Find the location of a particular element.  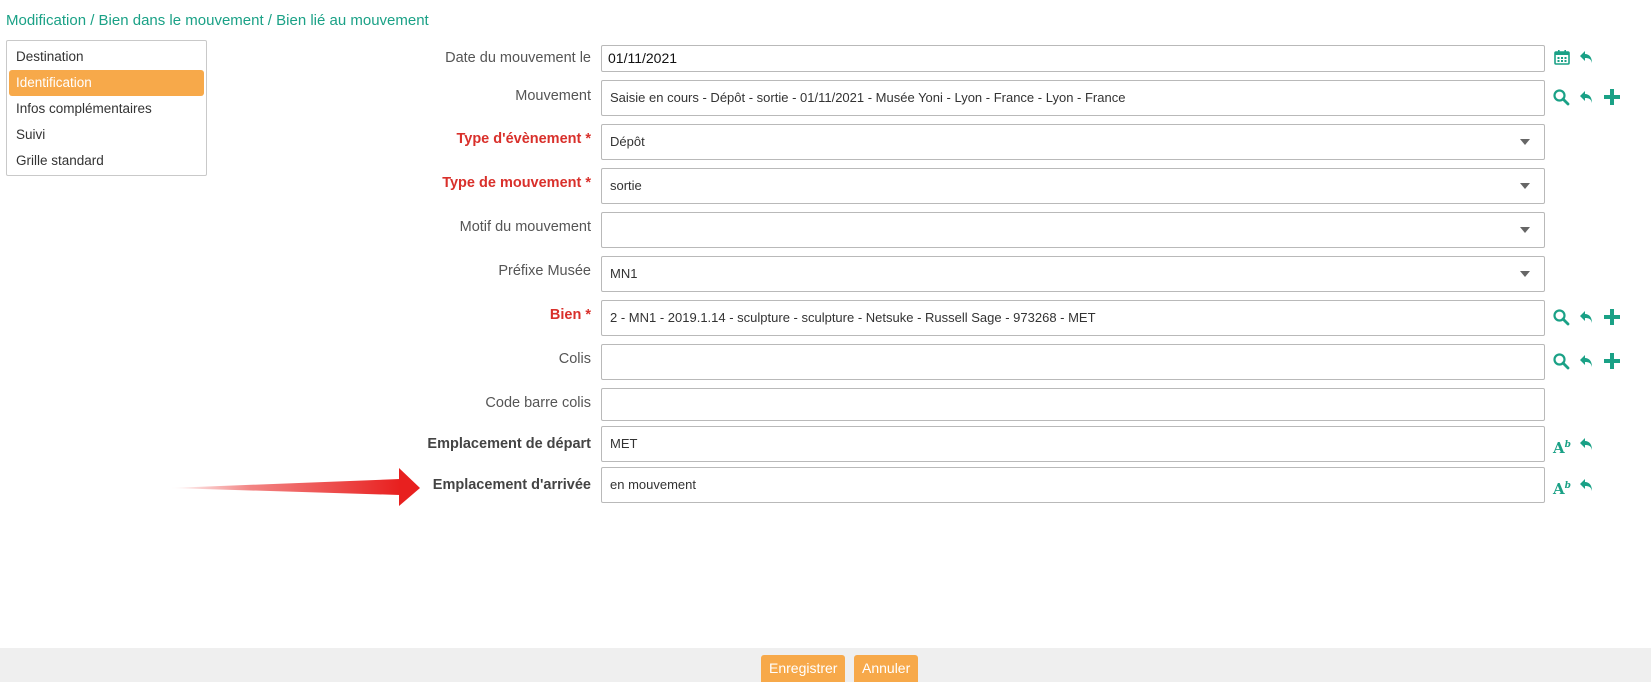

emplacement-arrivee-field: en mouvement is located at coordinates (1073, 485).